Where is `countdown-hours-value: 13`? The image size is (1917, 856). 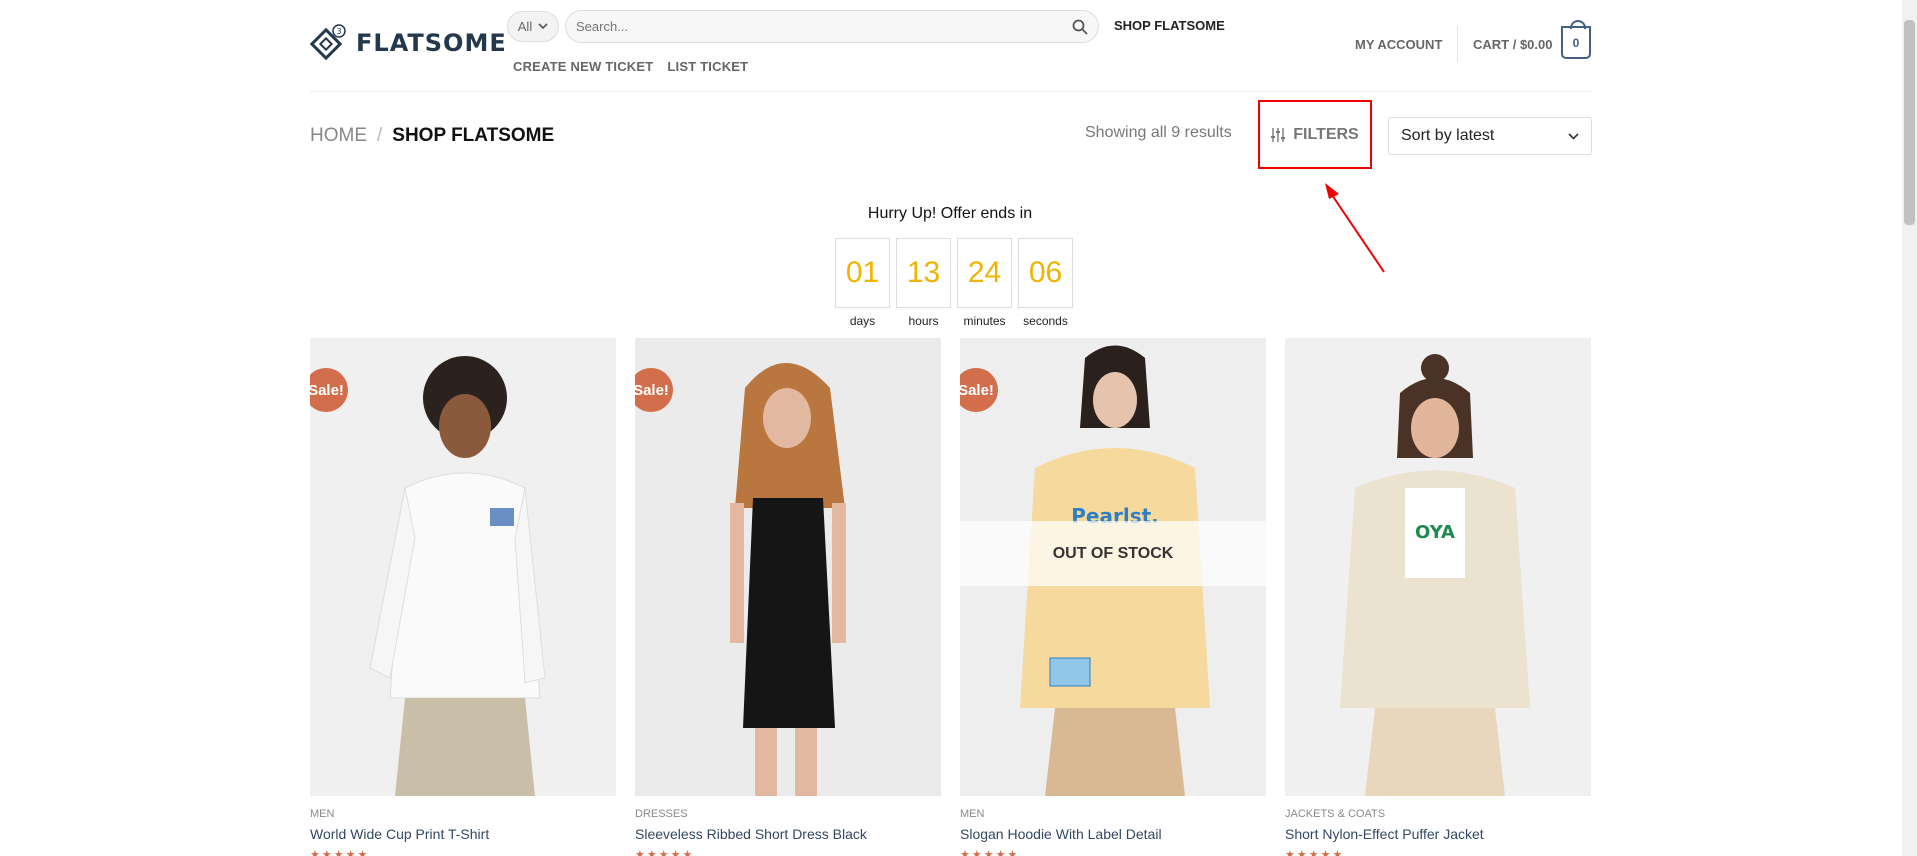 countdown-hours-value: 13 is located at coordinates (923, 273).